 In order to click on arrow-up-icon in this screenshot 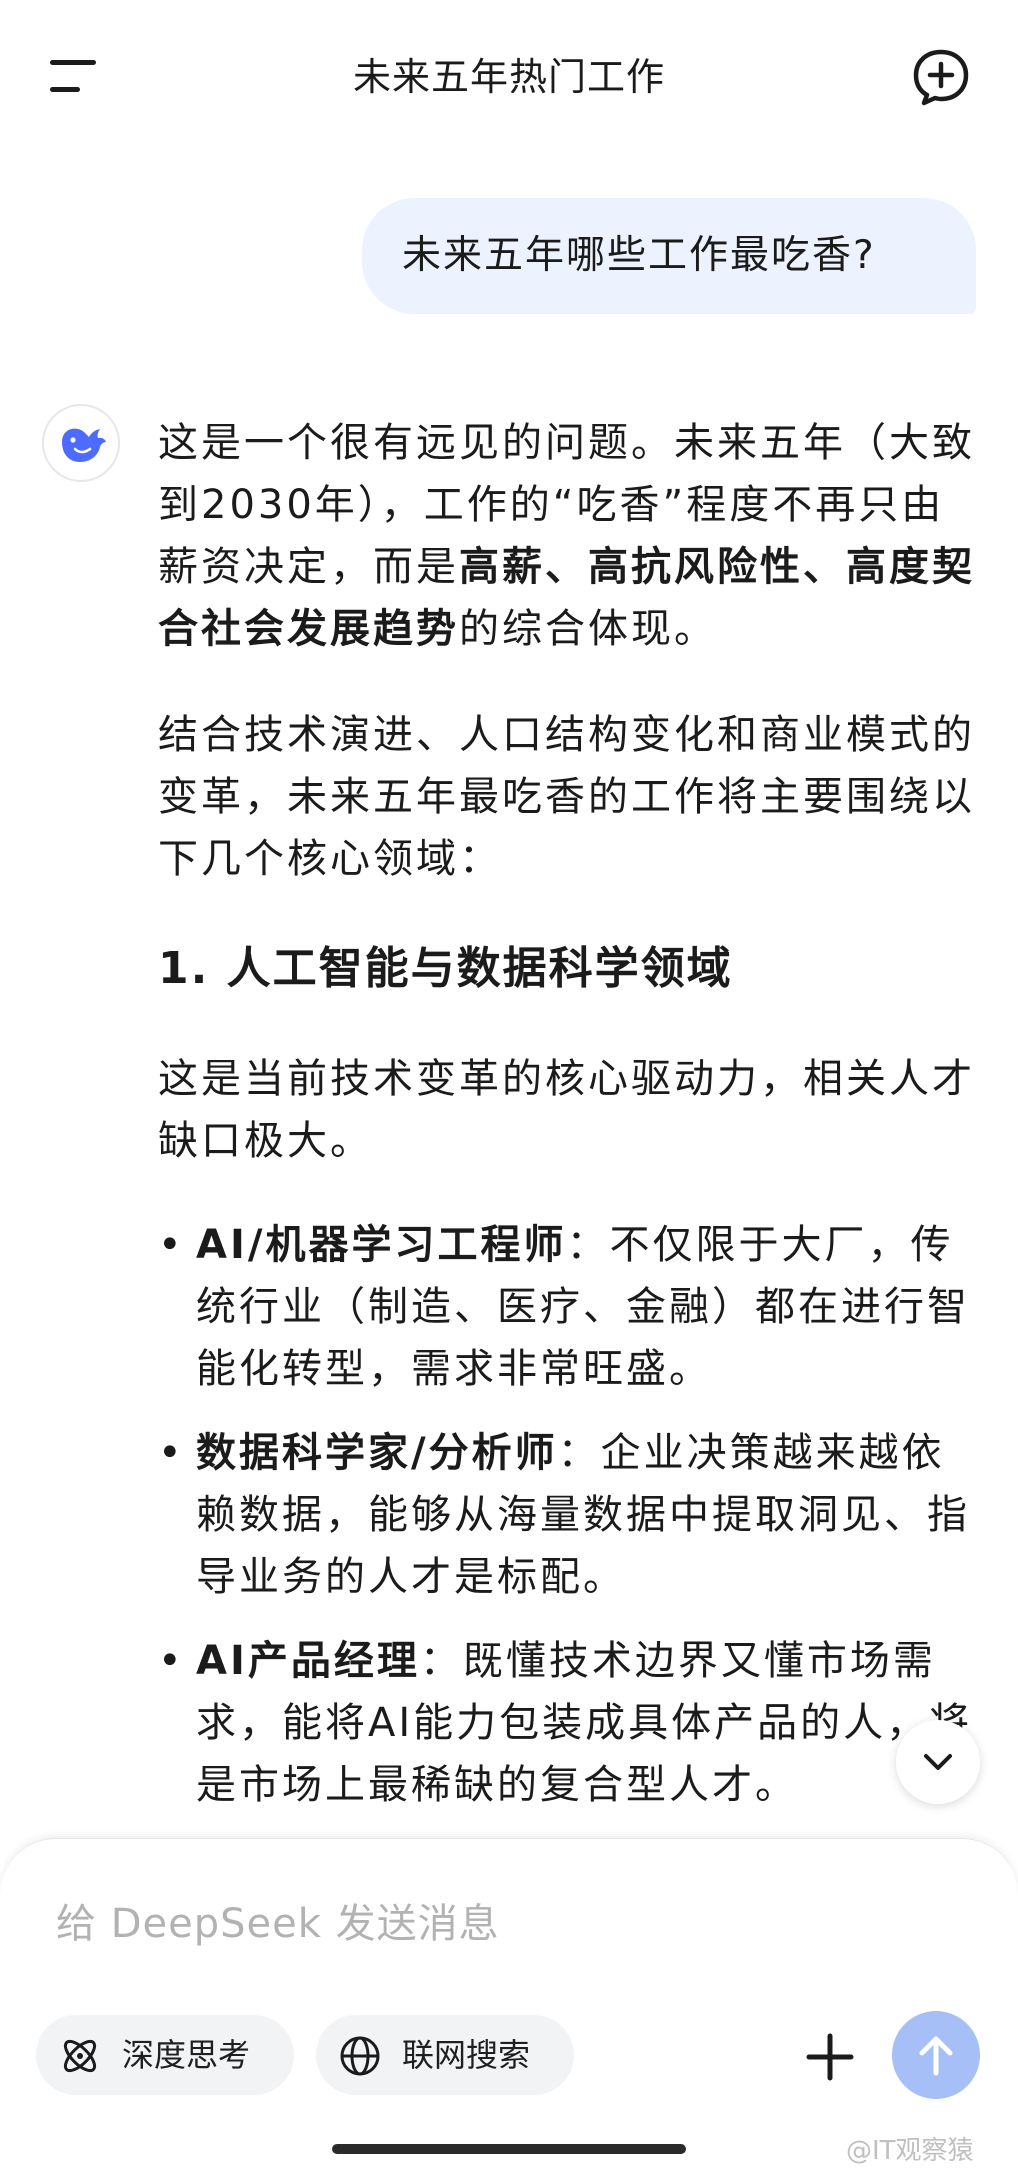, I will do `click(936, 2056)`.